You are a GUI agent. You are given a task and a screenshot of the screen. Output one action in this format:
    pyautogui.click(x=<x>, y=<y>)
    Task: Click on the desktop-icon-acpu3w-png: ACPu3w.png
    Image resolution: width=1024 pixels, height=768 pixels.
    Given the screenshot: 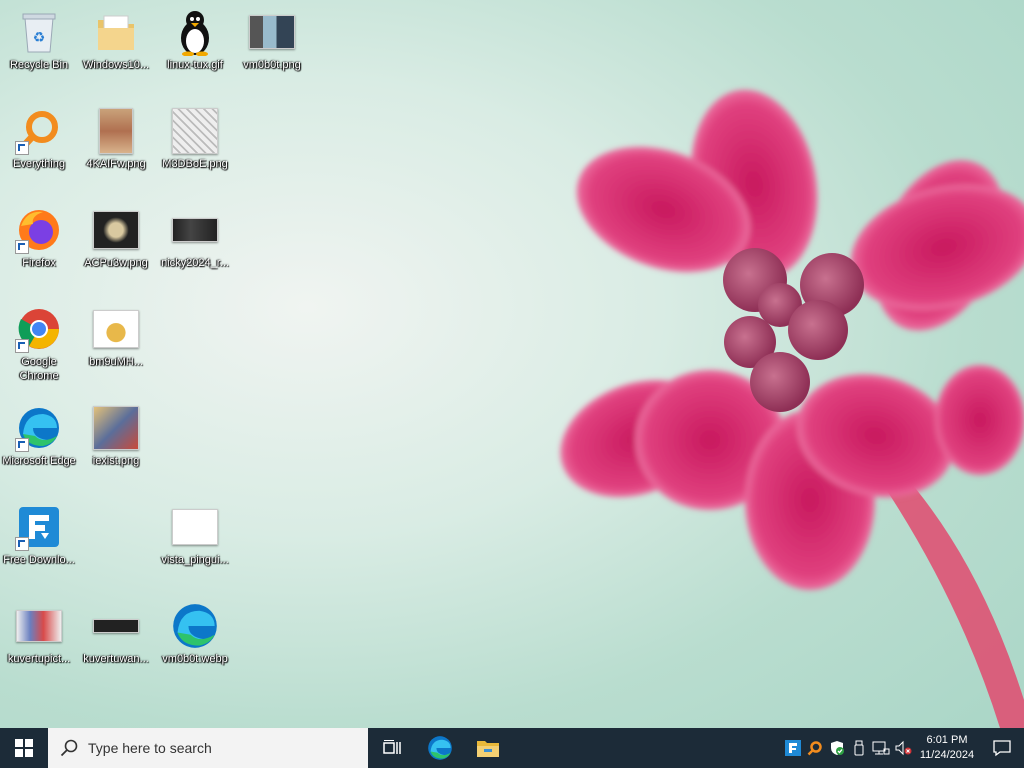 What is the action you would take?
    pyautogui.click(x=116, y=236)
    